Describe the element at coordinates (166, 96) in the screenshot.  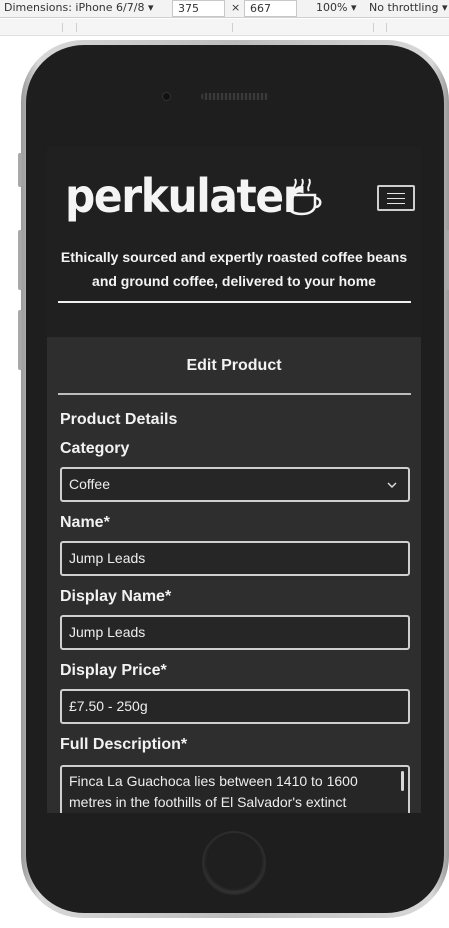
I see `front-camera` at that location.